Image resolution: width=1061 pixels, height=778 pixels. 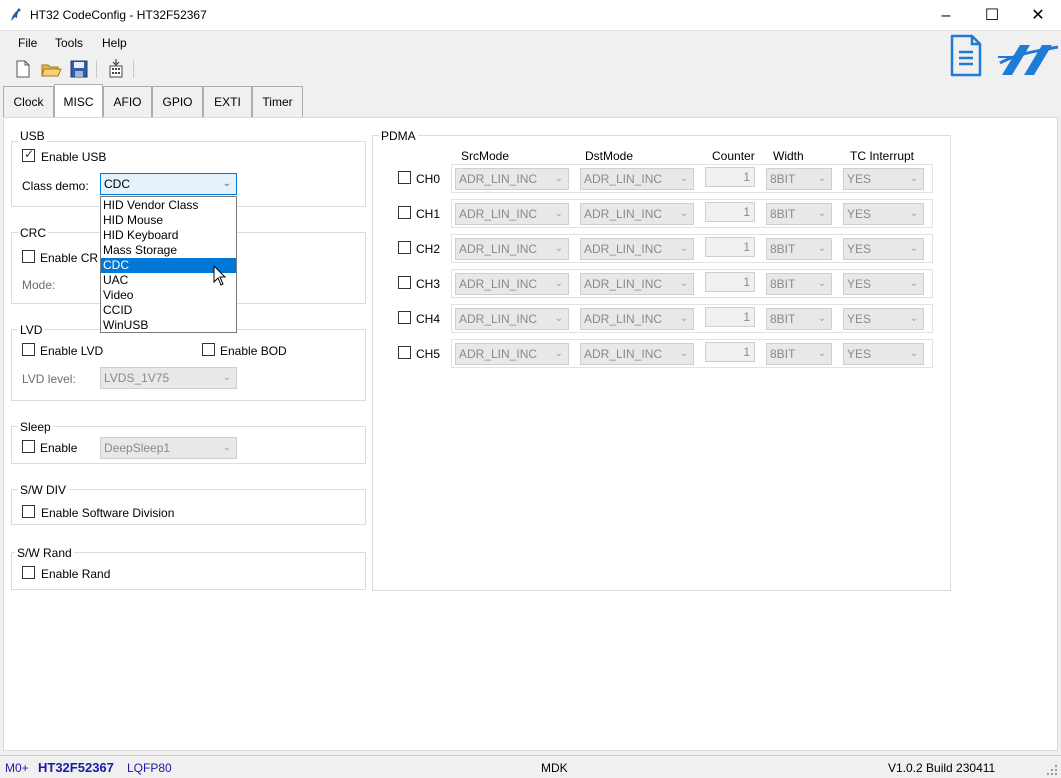 What do you see at coordinates (1052, 770) in the screenshot?
I see `resize-grip-icon` at bounding box center [1052, 770].